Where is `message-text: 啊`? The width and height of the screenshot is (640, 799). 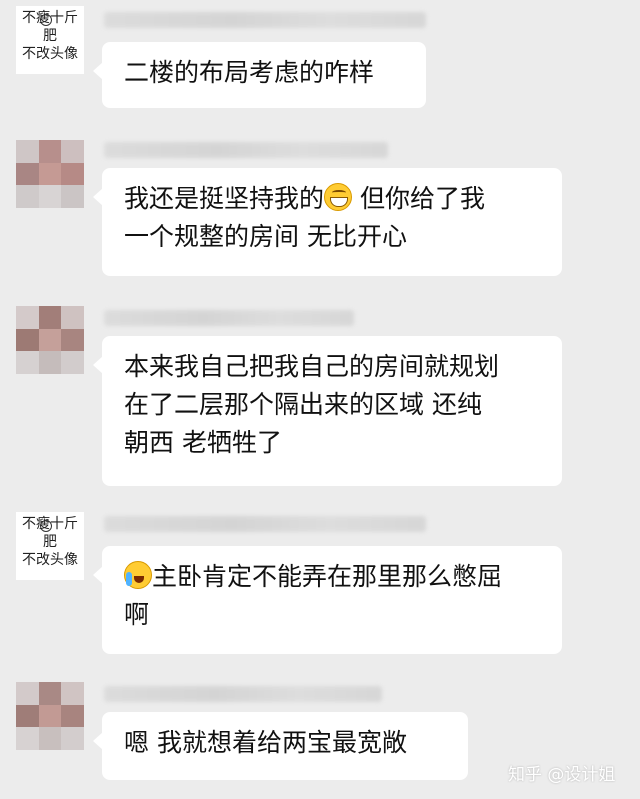 message-text: 啊 is located at coordinates (137, 614).